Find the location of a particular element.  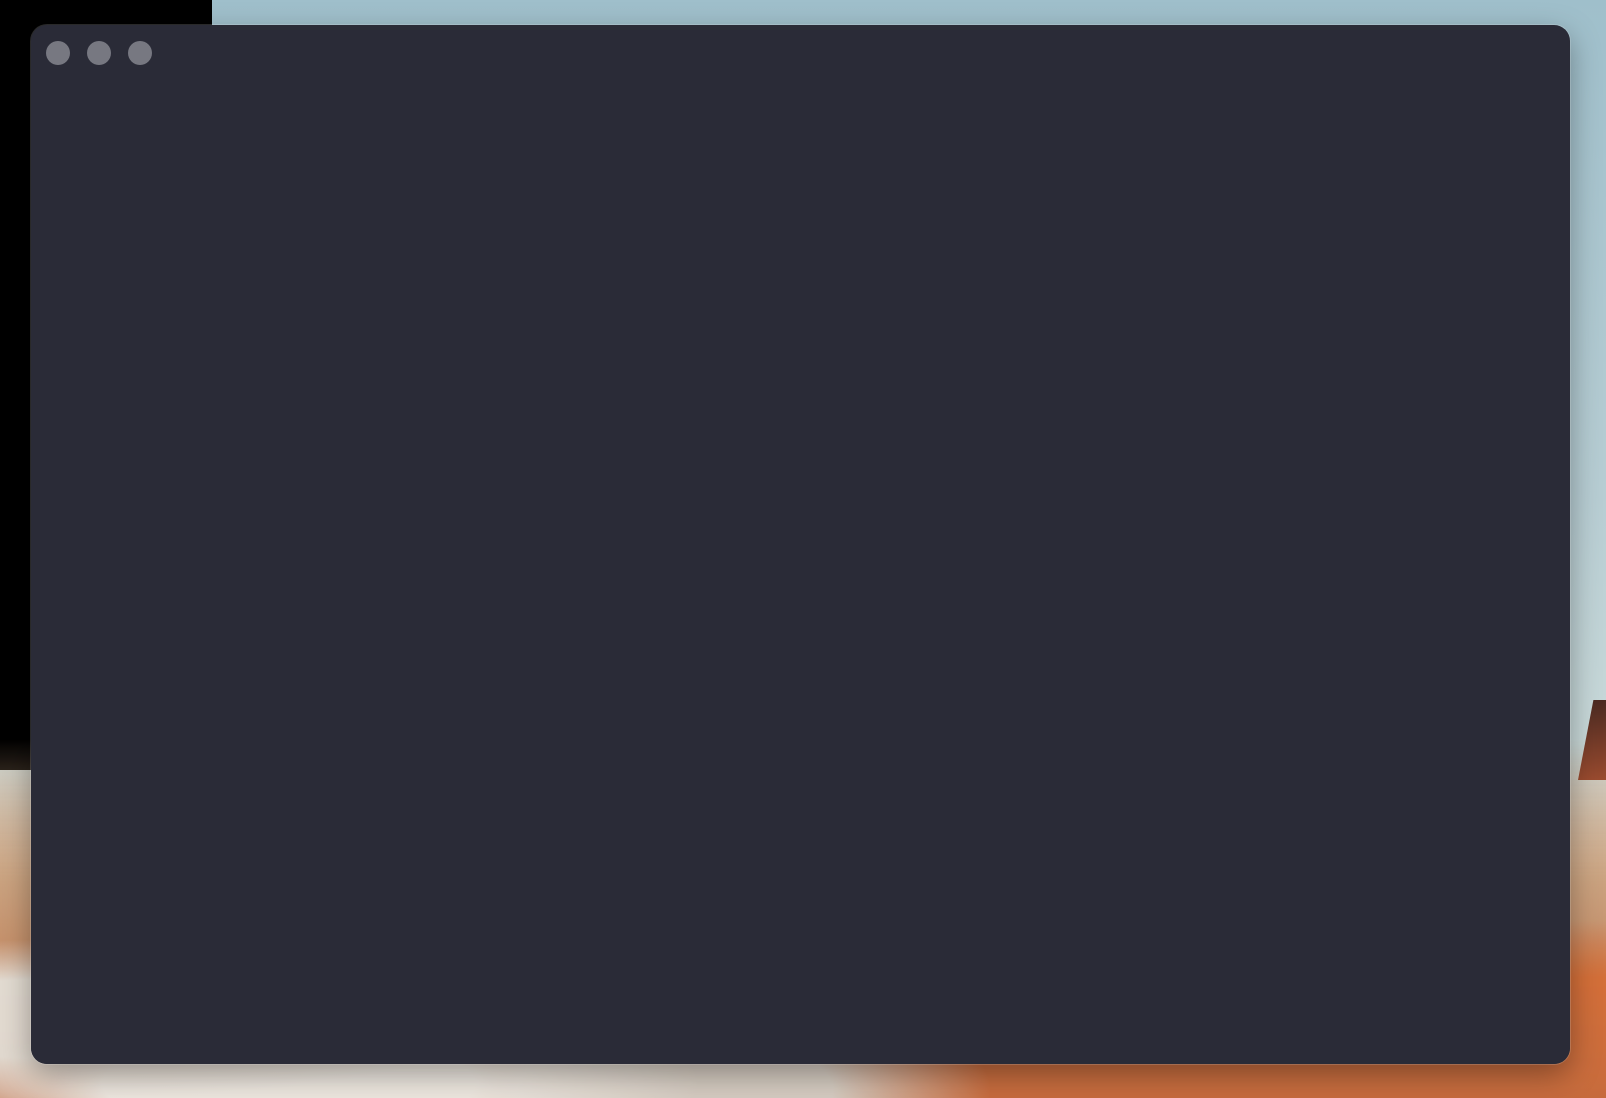

window-controls is located at coordinates (99, 53).